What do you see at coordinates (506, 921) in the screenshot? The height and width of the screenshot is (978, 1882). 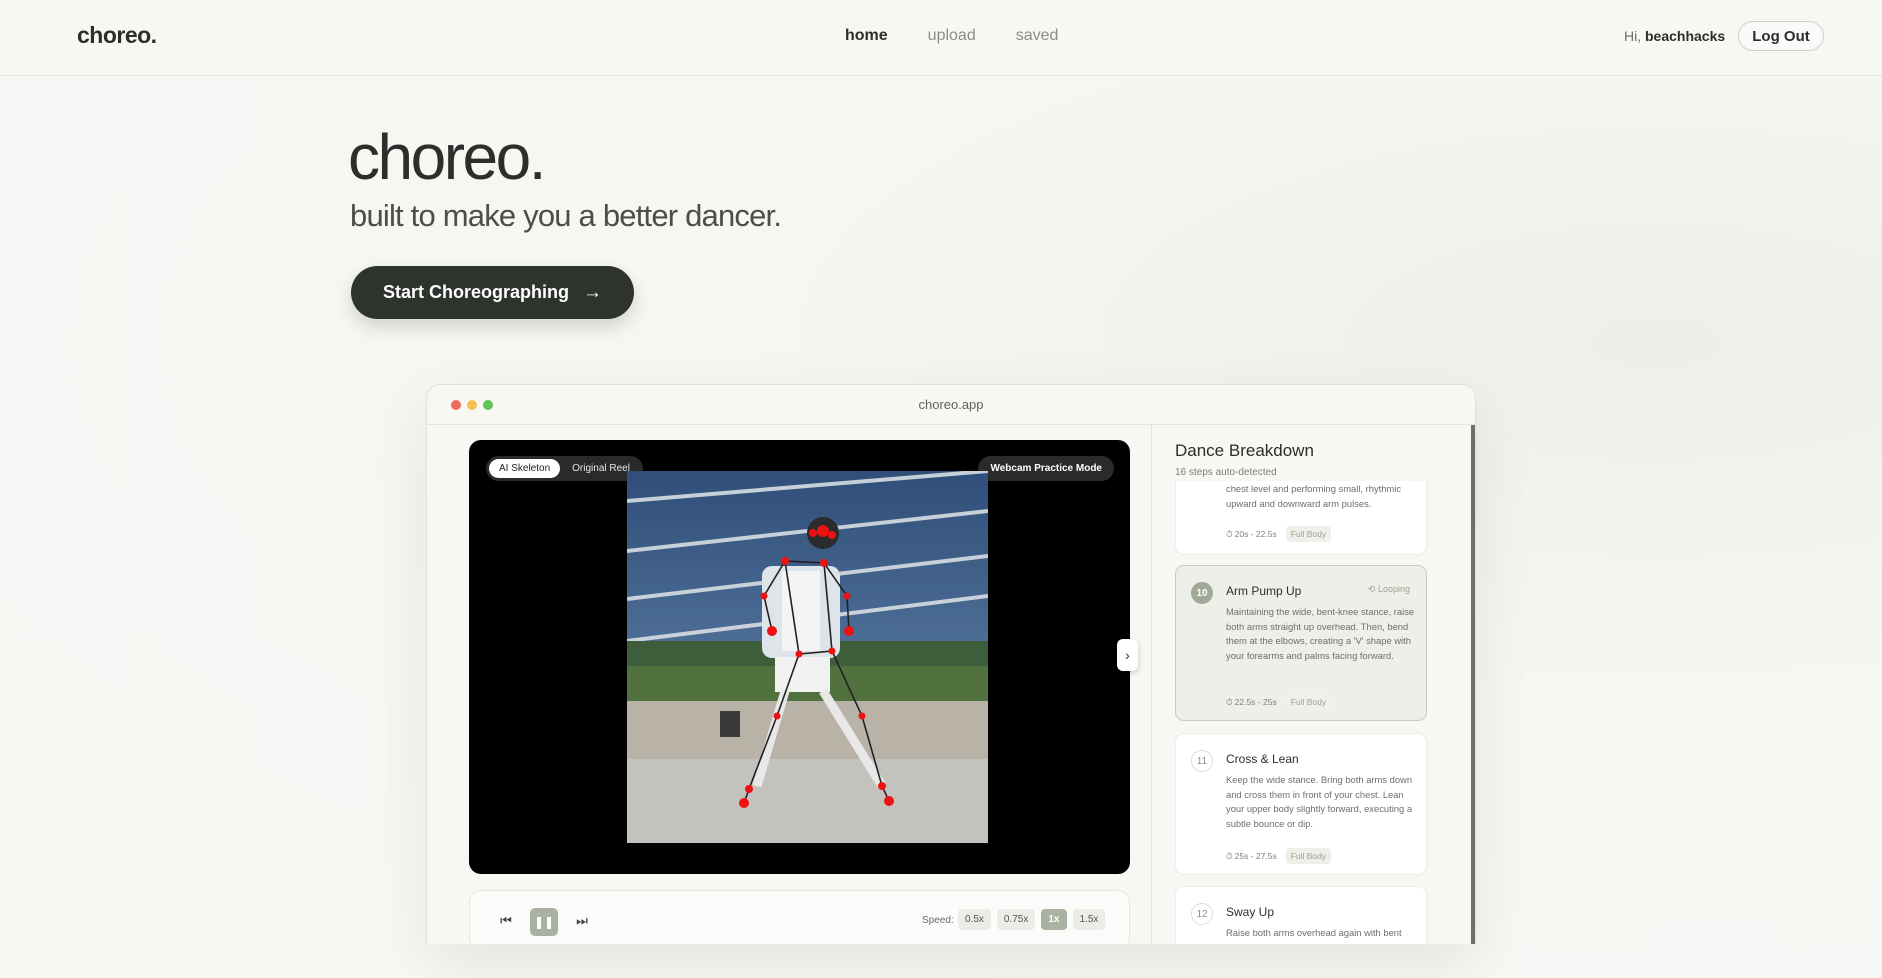 I see `skip-back-icon: ⏮` at bounding box center [506, 921].